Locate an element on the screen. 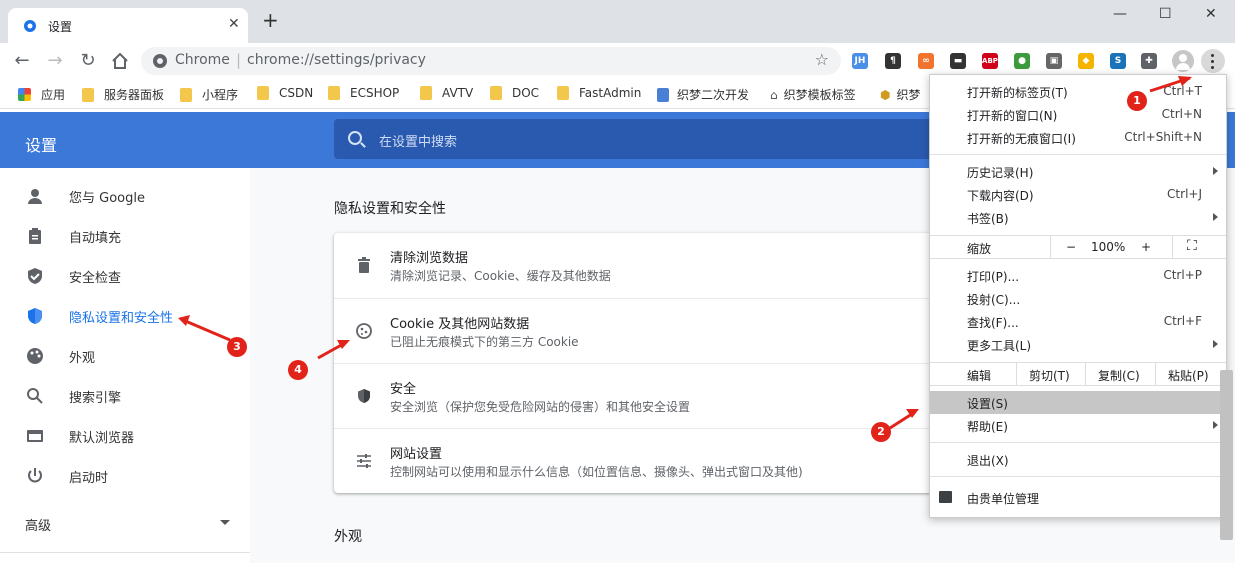 The width and height of the screenshot is (1235, 563). arrow-4-icon is located at coordinates (333, 350).